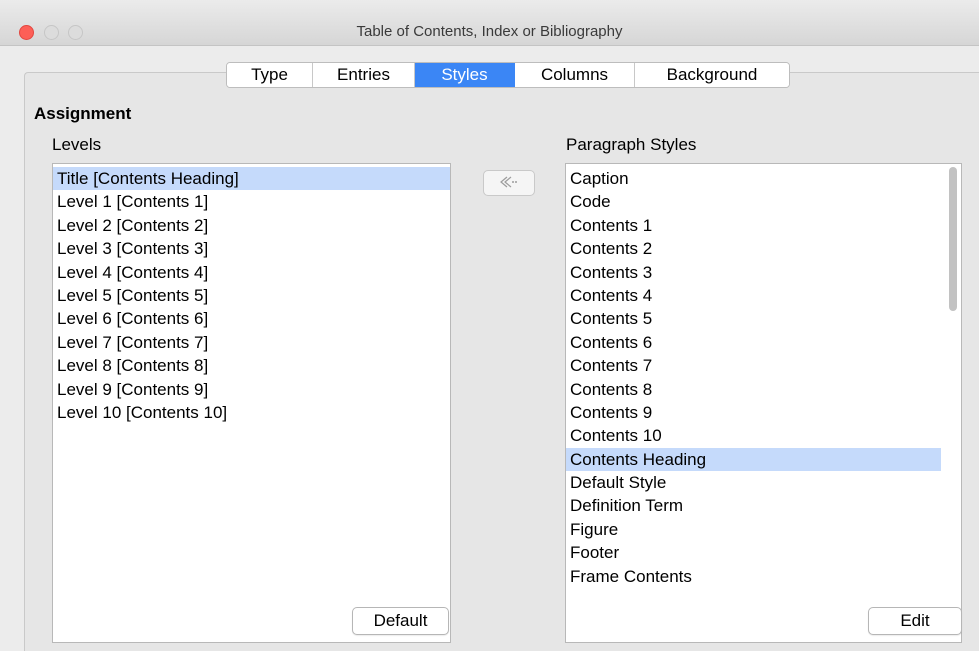  I want to click on paragraph-style-list-item: Contents 7, so click(753, 365).